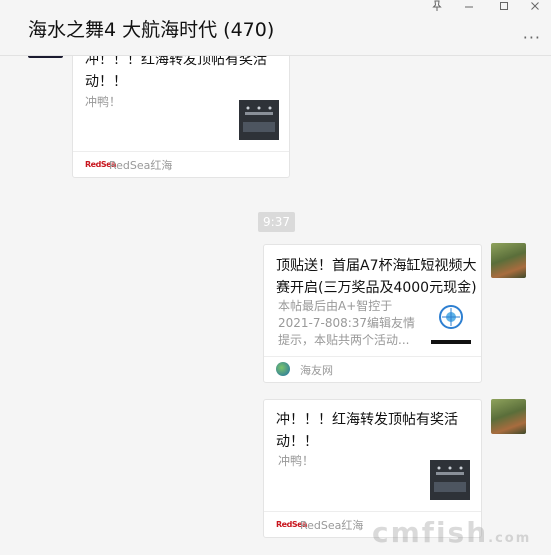 The width and height of the screenshot is (551, 555). Describe the element at coordinates (376, 277) in the screenshot. I see `card-title: 顶贴送！首届A7杯海缸短视频大赛开启(三万奖品及4000元现金)` at that location.